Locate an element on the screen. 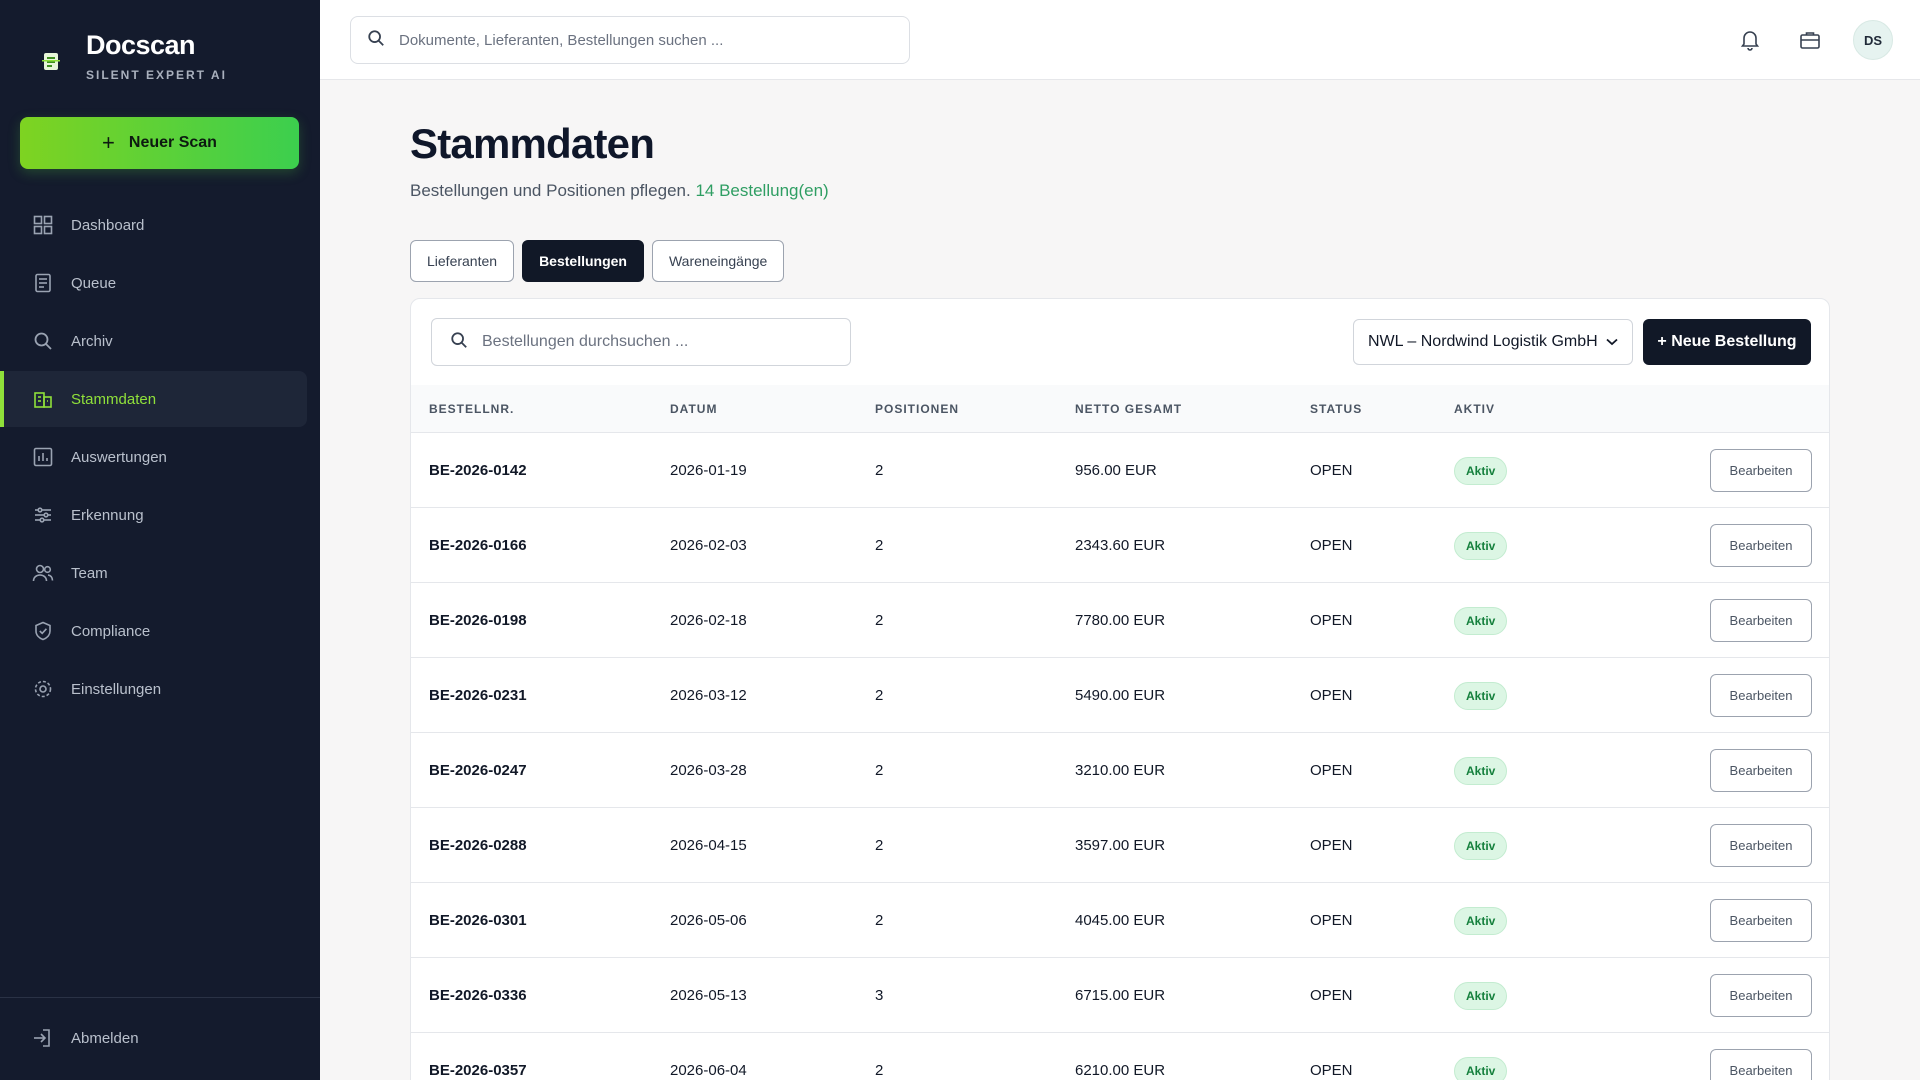  sidebar-divider is located at coordinates (160, 997).